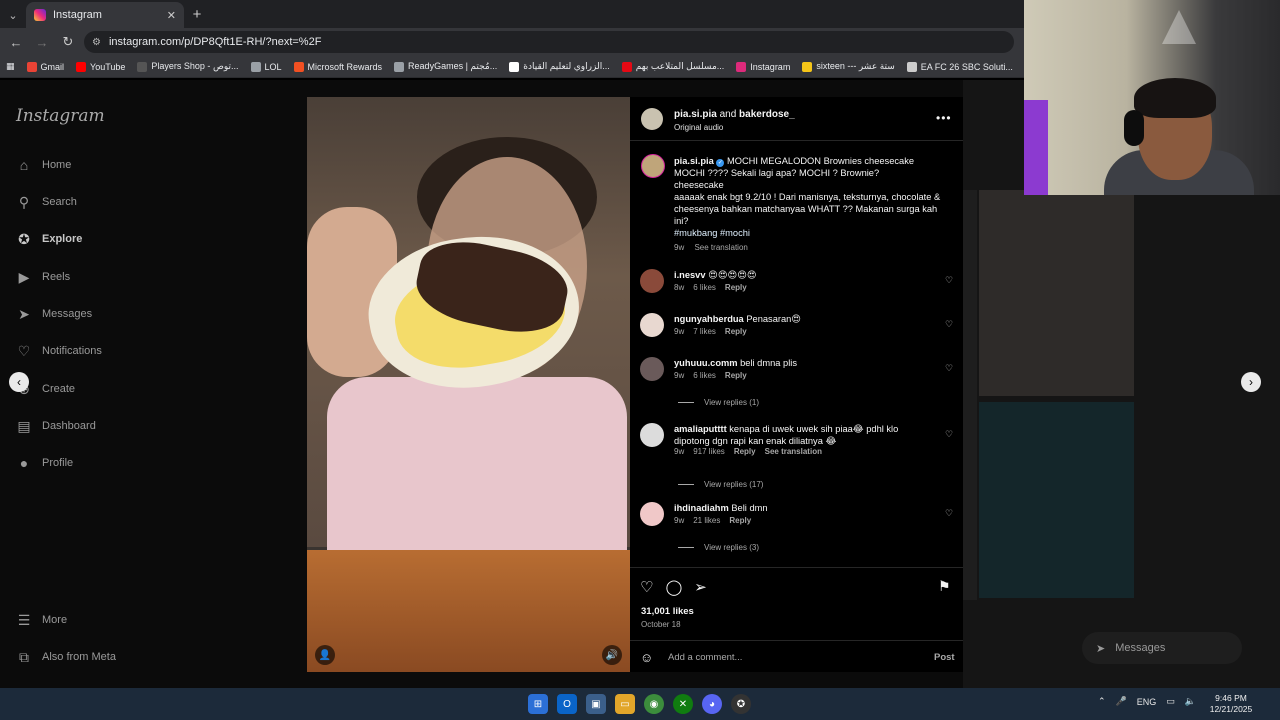  What do you see at coordinates (266, 66) in the screenshot?
I see `bookmark-item: LOL` at bounding box center [266, 66].